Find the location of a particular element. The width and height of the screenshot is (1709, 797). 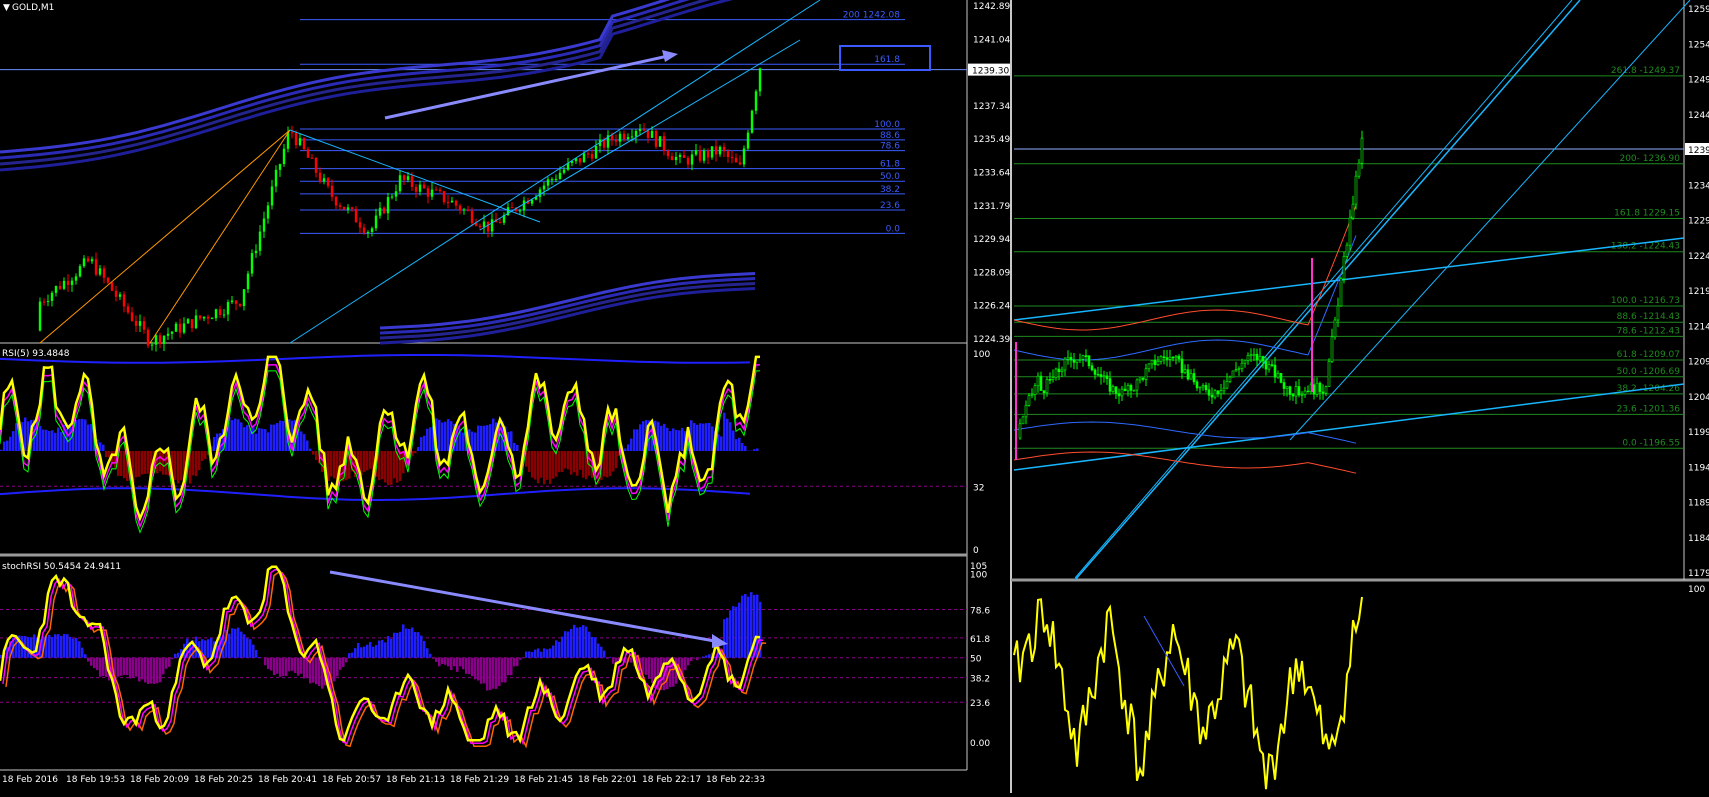

rsi-upper-band is located at coordinates (375, 359).